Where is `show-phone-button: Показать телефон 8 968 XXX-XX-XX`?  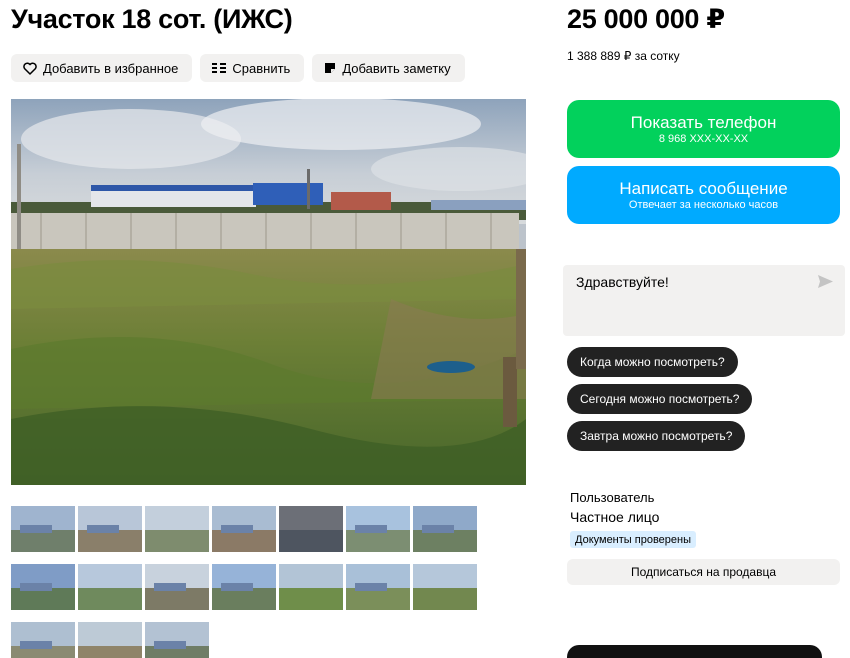
show-phone-button: Показать телефон 8 968 XXX-XX-XX is located at coordinates (703, 129).